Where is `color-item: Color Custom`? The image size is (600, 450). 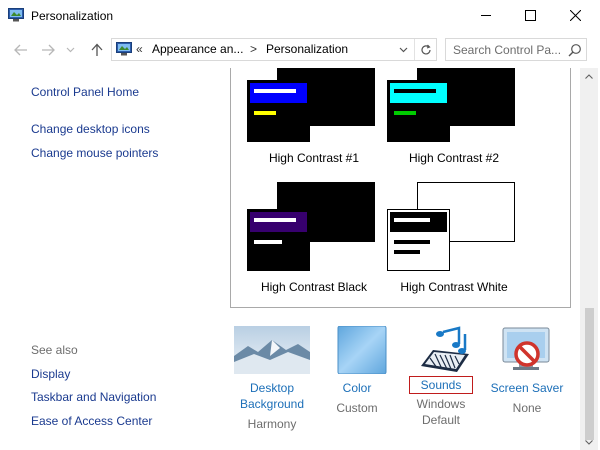 color-item: Color Custom is located at coordinates (357, 370).